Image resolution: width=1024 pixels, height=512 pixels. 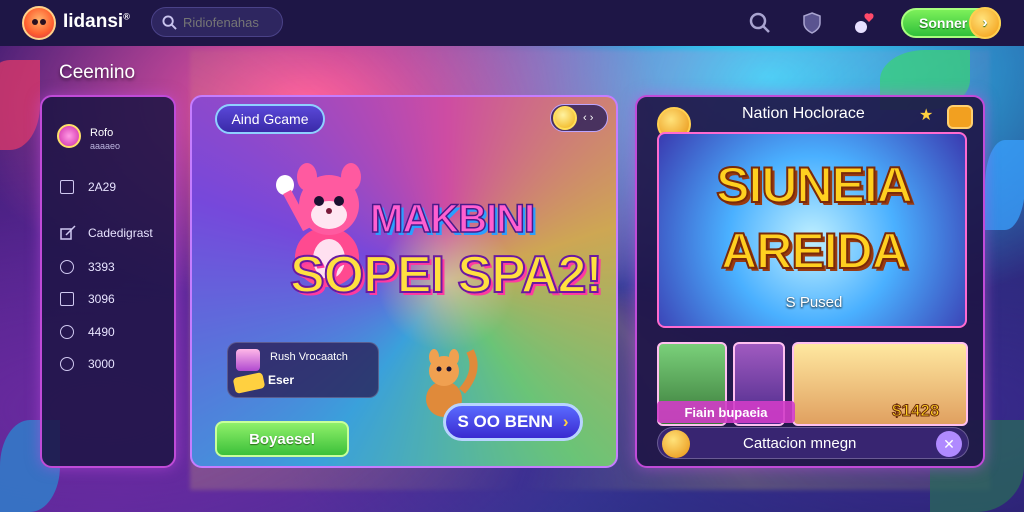 What do you see at coordinates (309, 357) in the screenshot?
I see `mini-card-title: Rush Vrocaatch` at bounding box center [309, 357].